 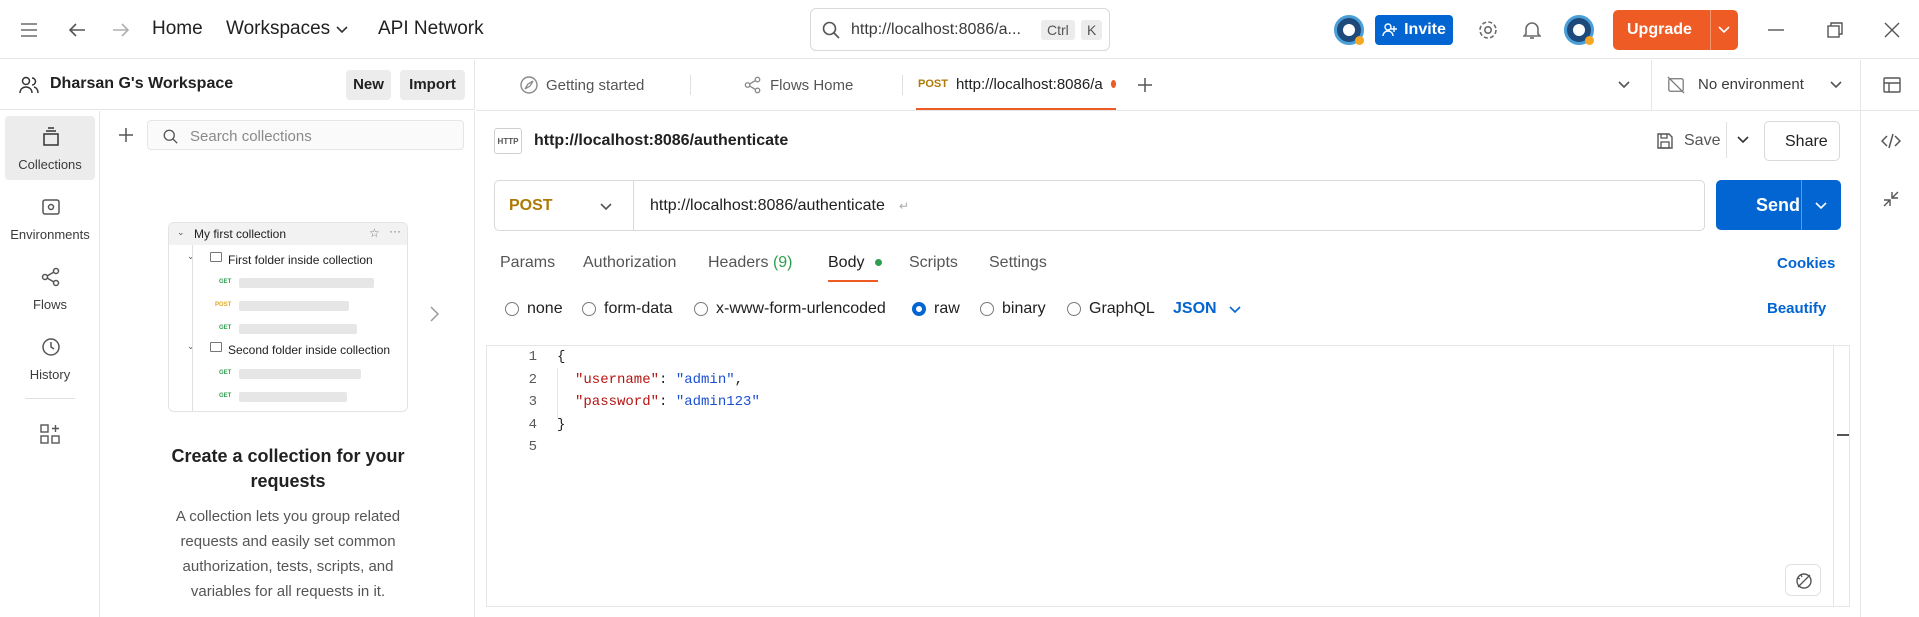 I want to click on return-icon: ↵, so click(x=904, y=206).